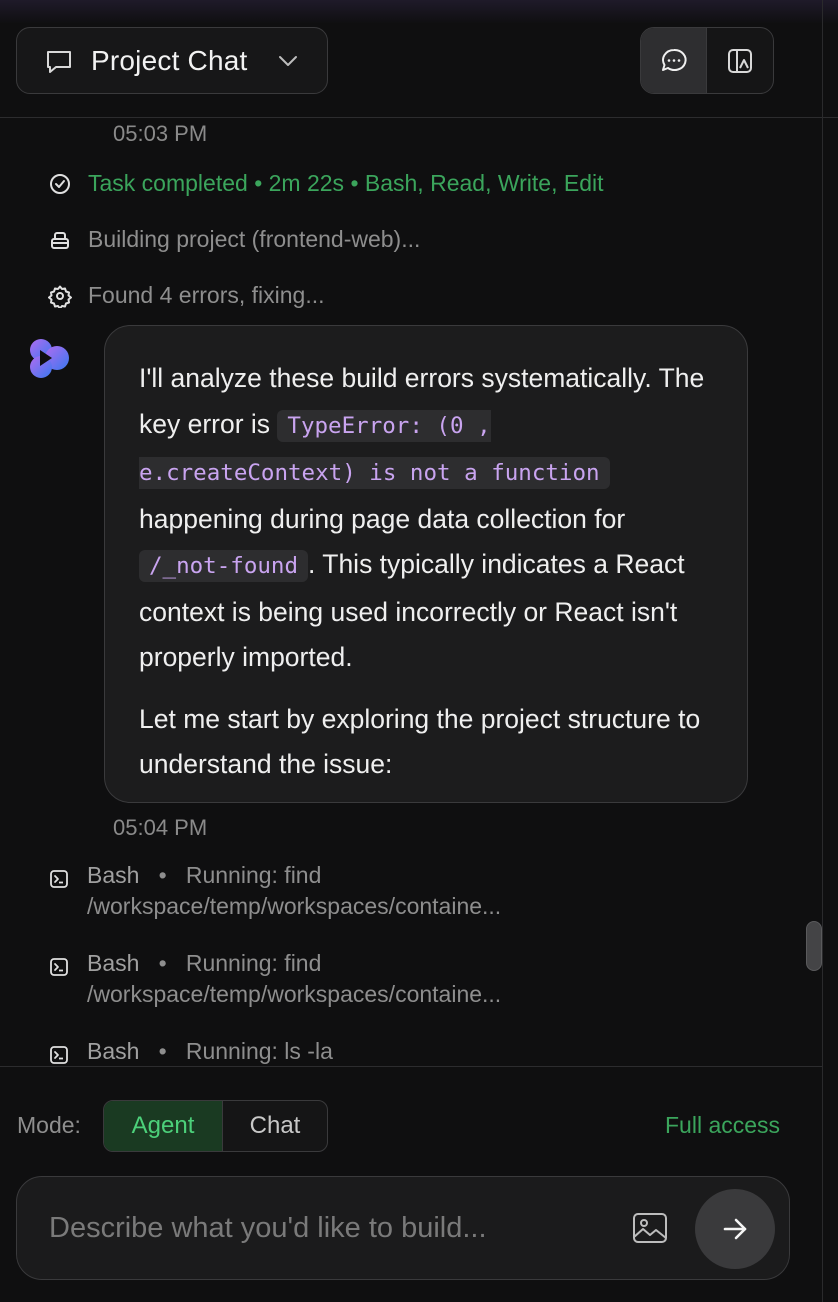  What do you see at coordinates (650, 1228) in the screenshot?
I see `image-upload-icon` at bounding box center [650, 1228].